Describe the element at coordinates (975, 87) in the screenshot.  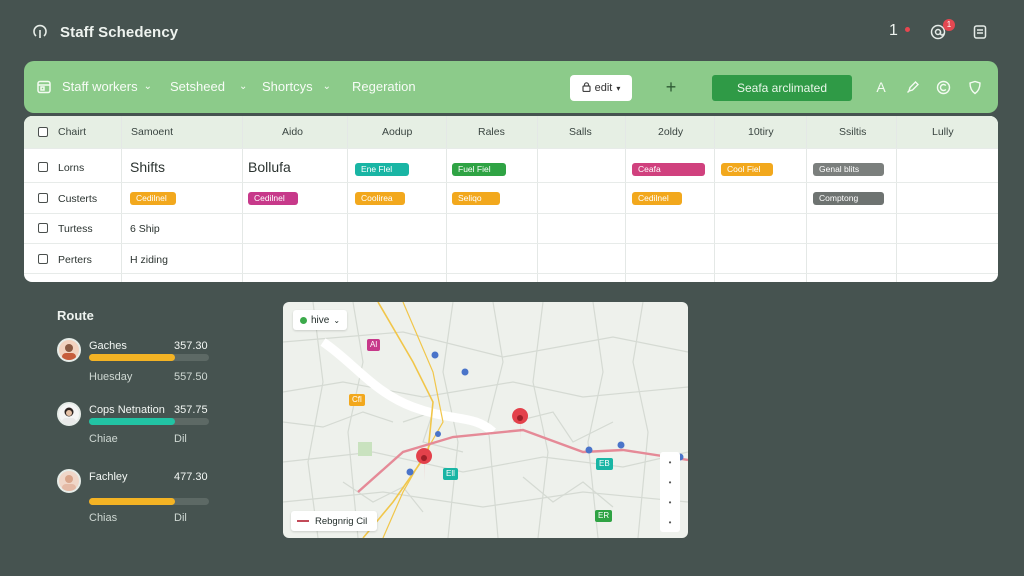
I see `shield-icon` at that location.